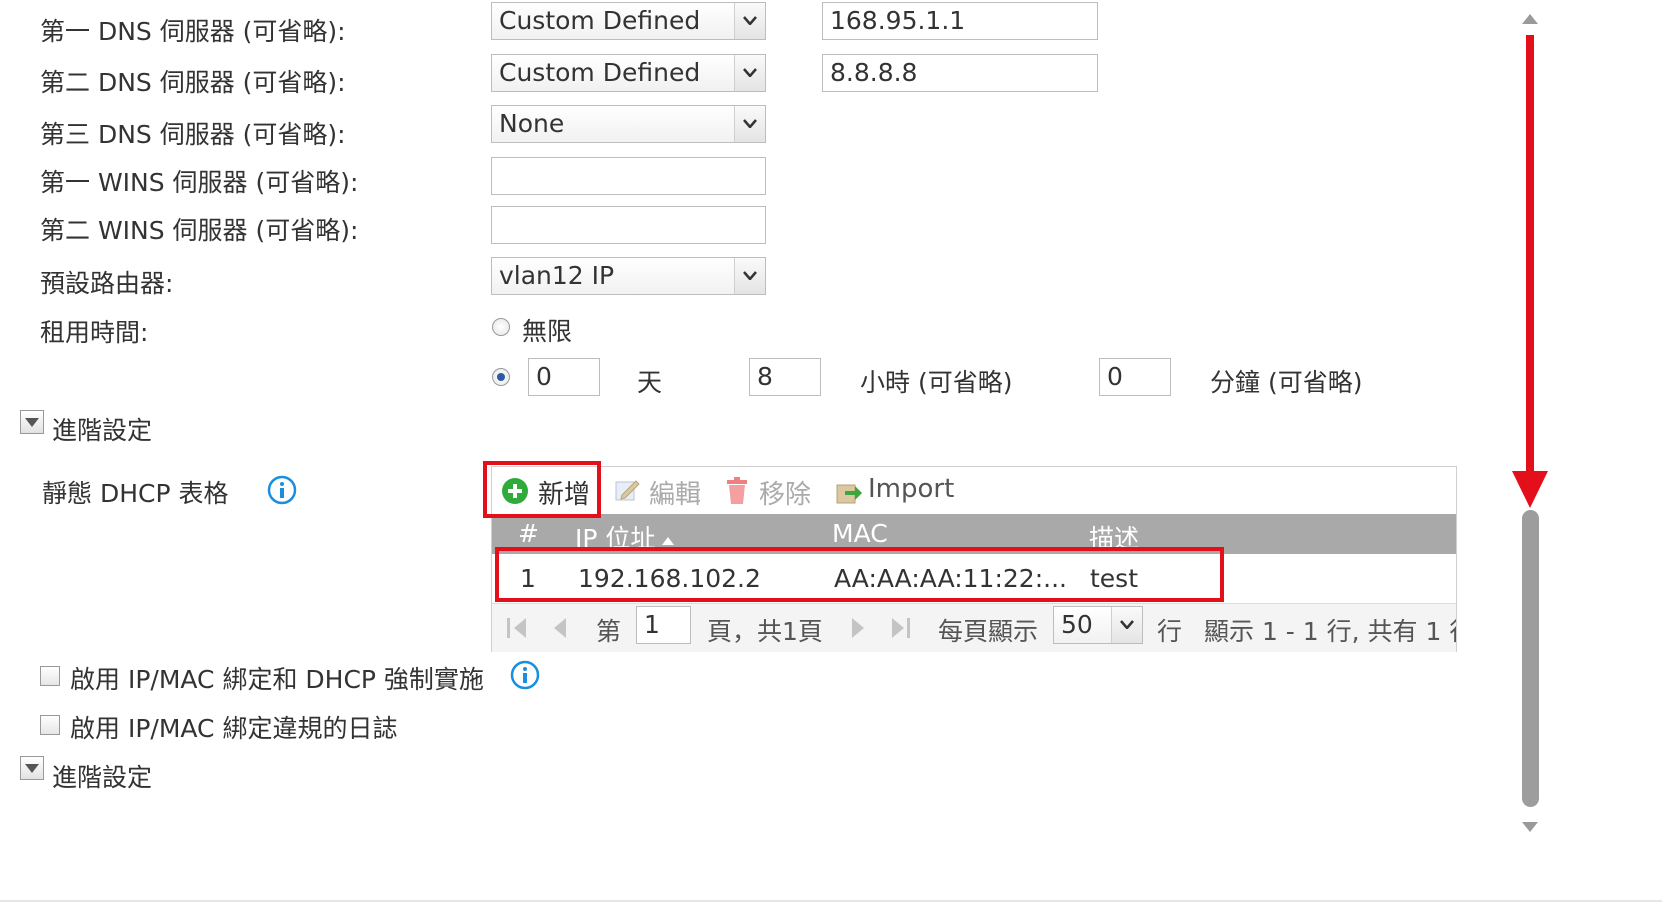  What do you see at coordinates (547, 331) in the screenshot?
I see `lease-unlimited-label: 無限` at bounding box center [547, 331].